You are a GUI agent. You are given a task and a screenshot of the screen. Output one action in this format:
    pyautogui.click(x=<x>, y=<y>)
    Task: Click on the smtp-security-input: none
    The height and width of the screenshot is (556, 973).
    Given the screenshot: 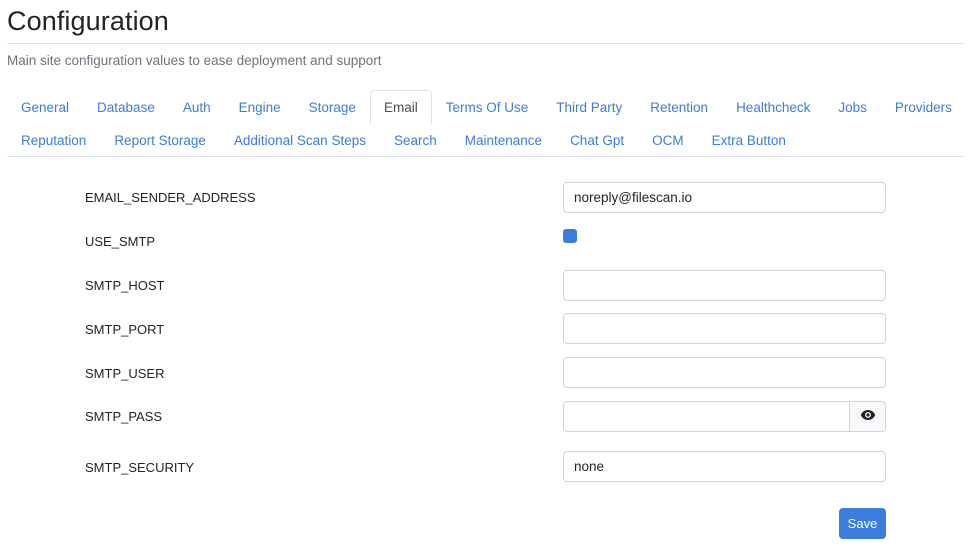 What is the action you would take?
    pyautogui.click(x=724, y=466)
    